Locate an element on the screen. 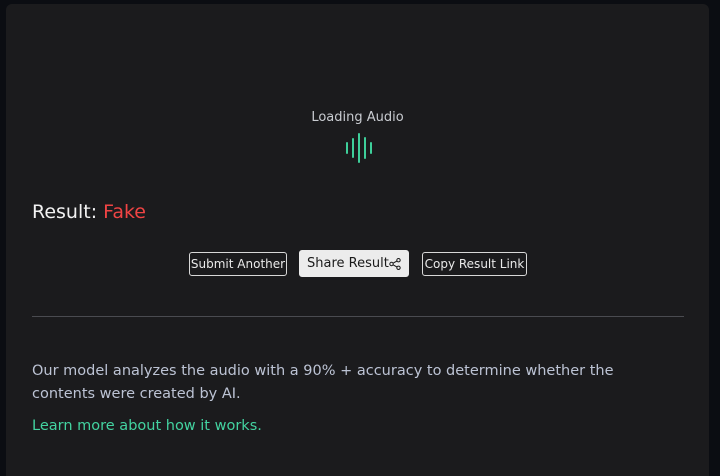 The image size is (720, 476). submit-another-button: Submit Another is located at coordinates (238, 264).